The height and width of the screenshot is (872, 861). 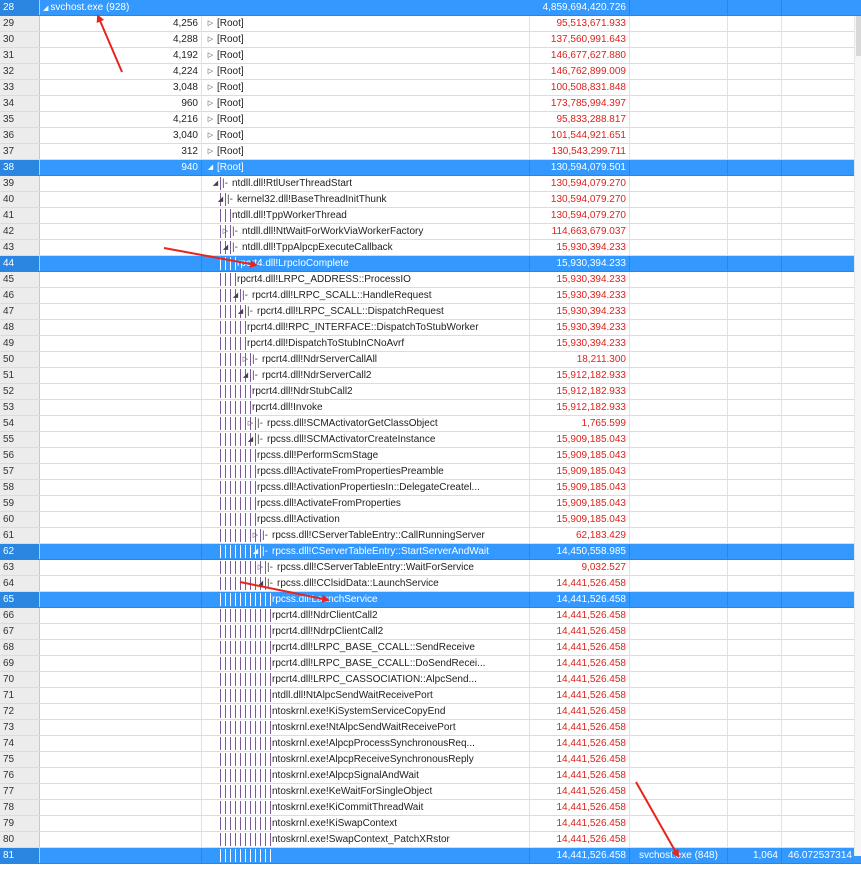 What do you see at coordinates (366, 631) in the screenshot?
I see `stack-cell: rpcrt4.dll!NdrpClientCall2` at bounding box center [366, 631].